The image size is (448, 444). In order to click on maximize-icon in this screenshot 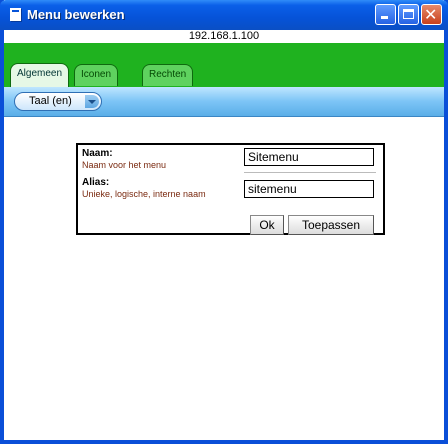, I will do `click(408, 14)`.